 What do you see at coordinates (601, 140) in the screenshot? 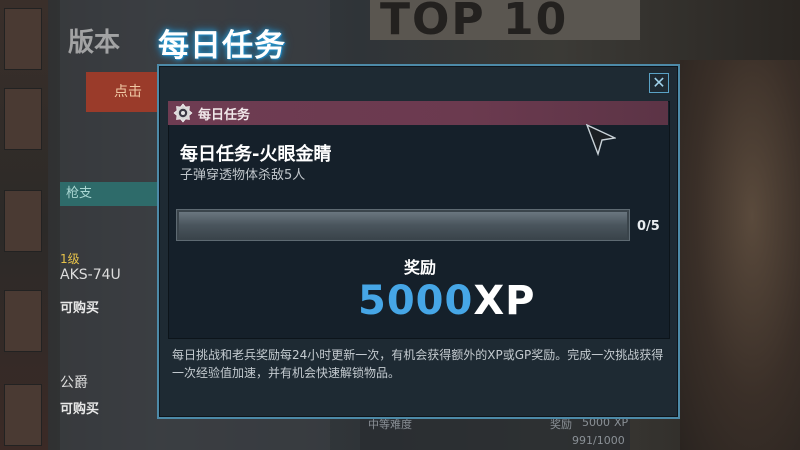
I see `cursor-arrow-icon` at bounding box center [601, 140].